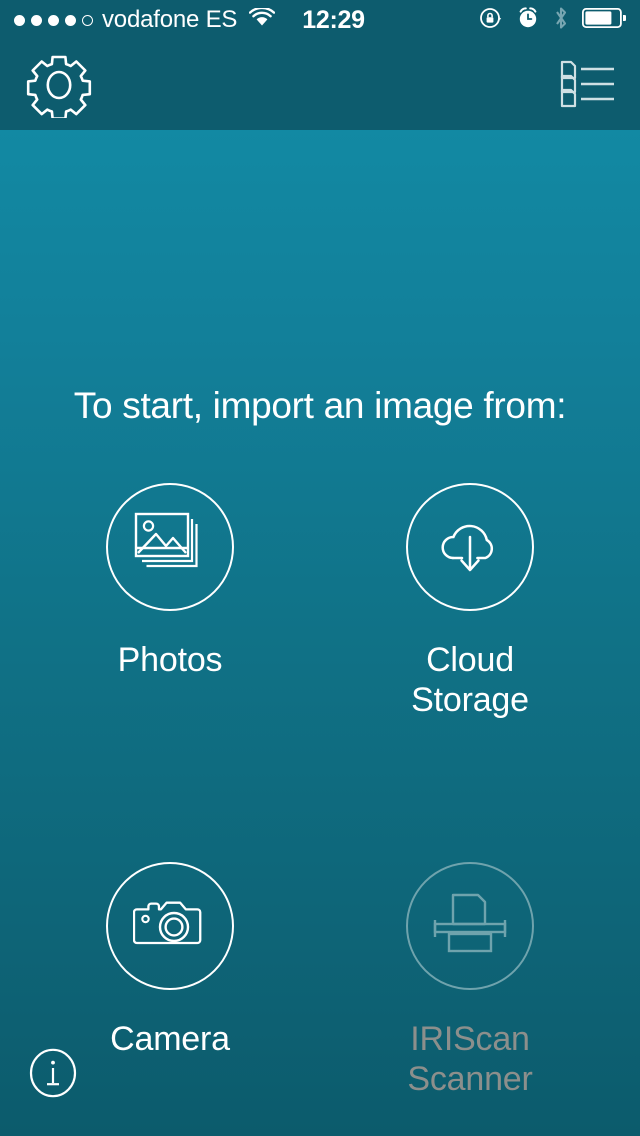 This screenshot has width=640, height=1136. What do you see at coordinates (604, 20) in the screenshot?
I see `battery-icon` at bounding box center [604, 20].